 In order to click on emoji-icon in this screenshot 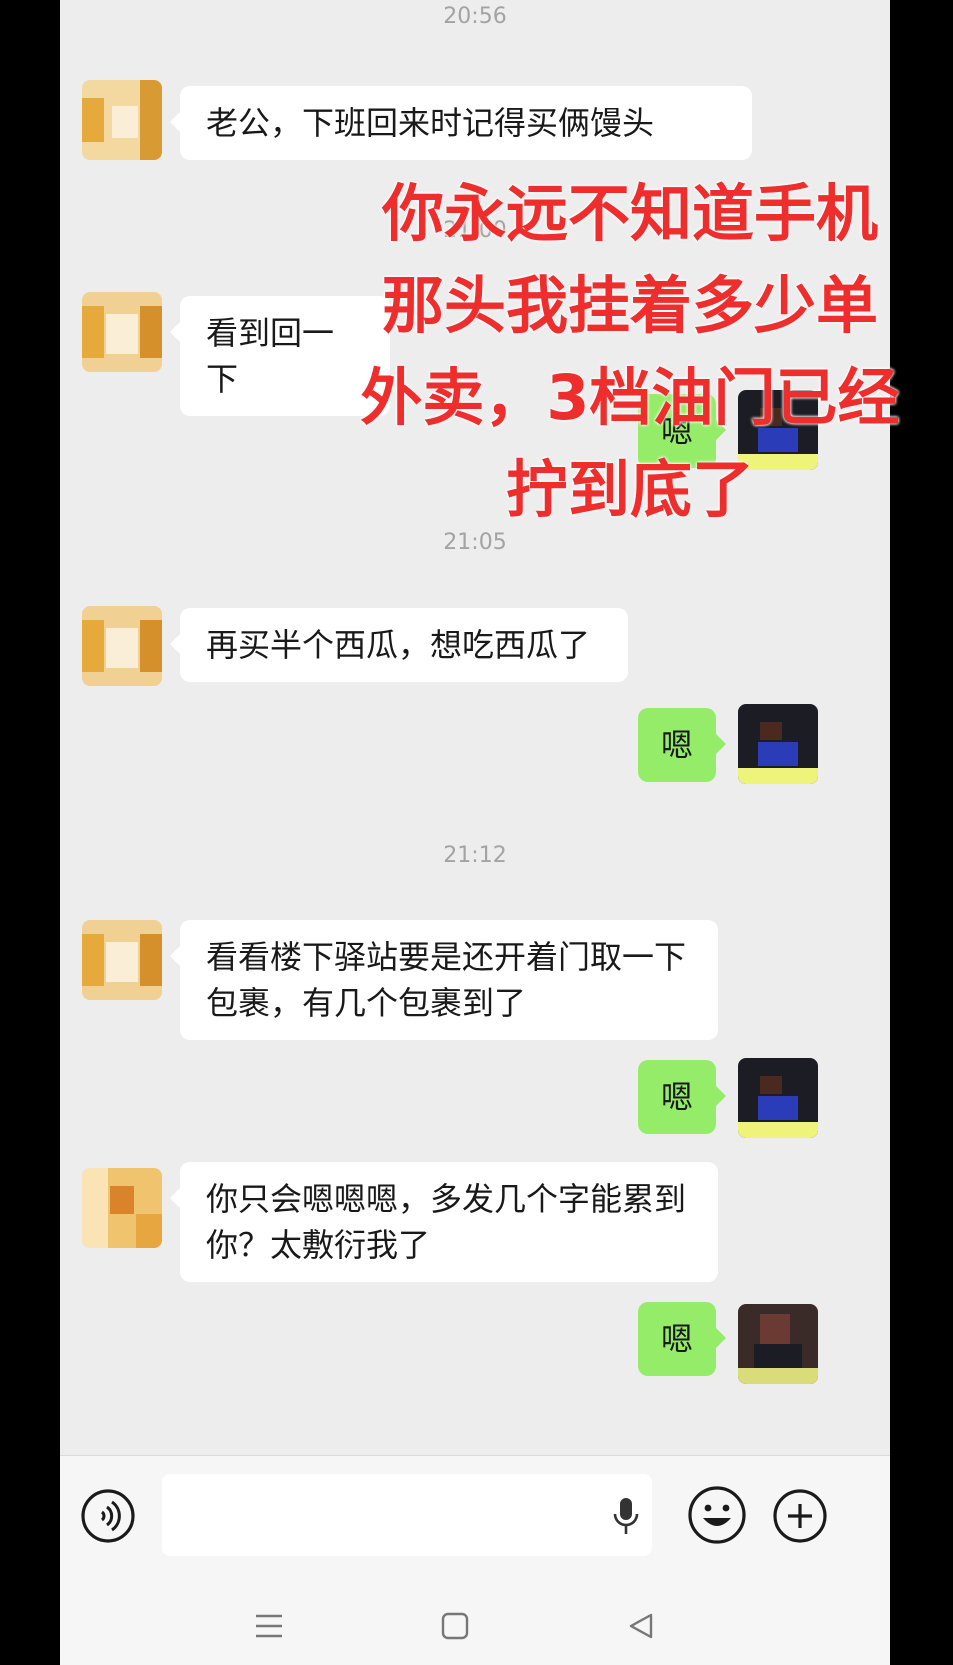, I will do `click(717, 1517)`.